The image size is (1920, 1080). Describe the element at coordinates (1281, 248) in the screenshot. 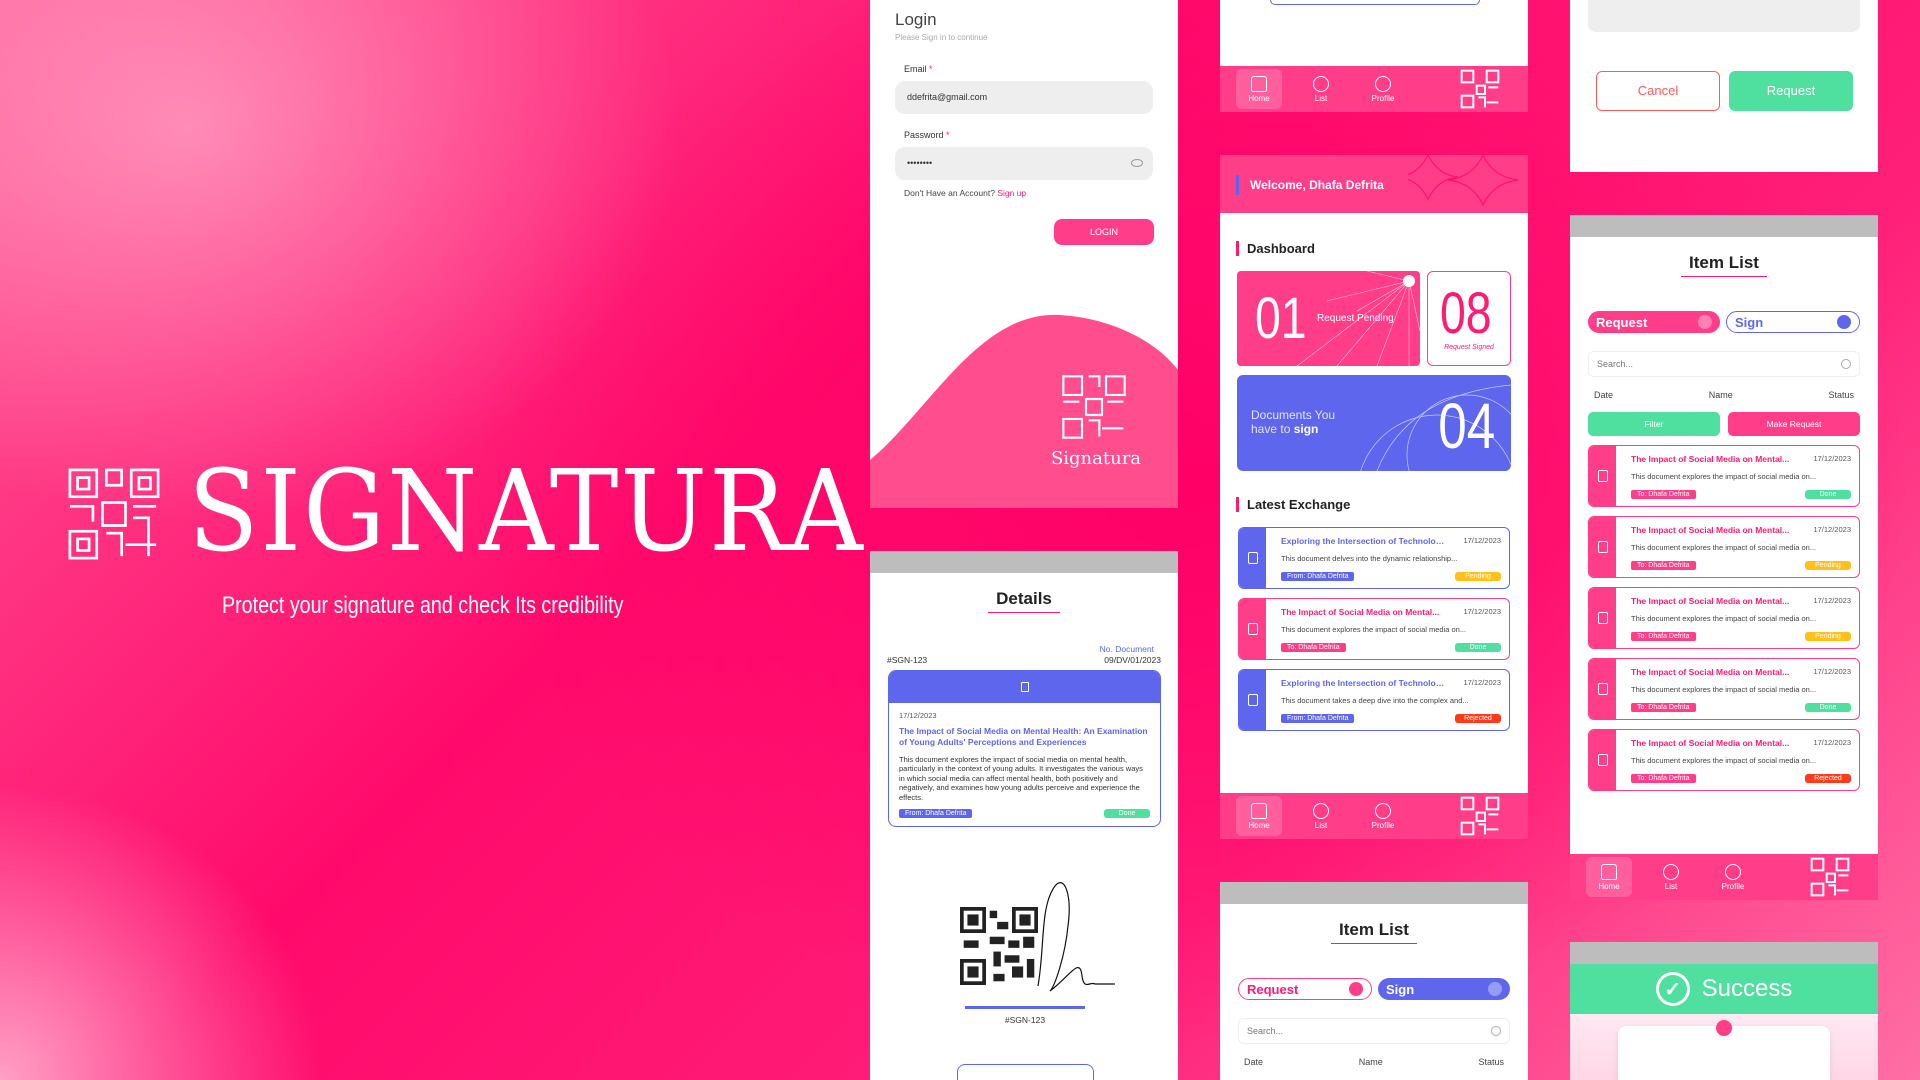

I see `dashboard-heading-text: Dashboard` at that location.